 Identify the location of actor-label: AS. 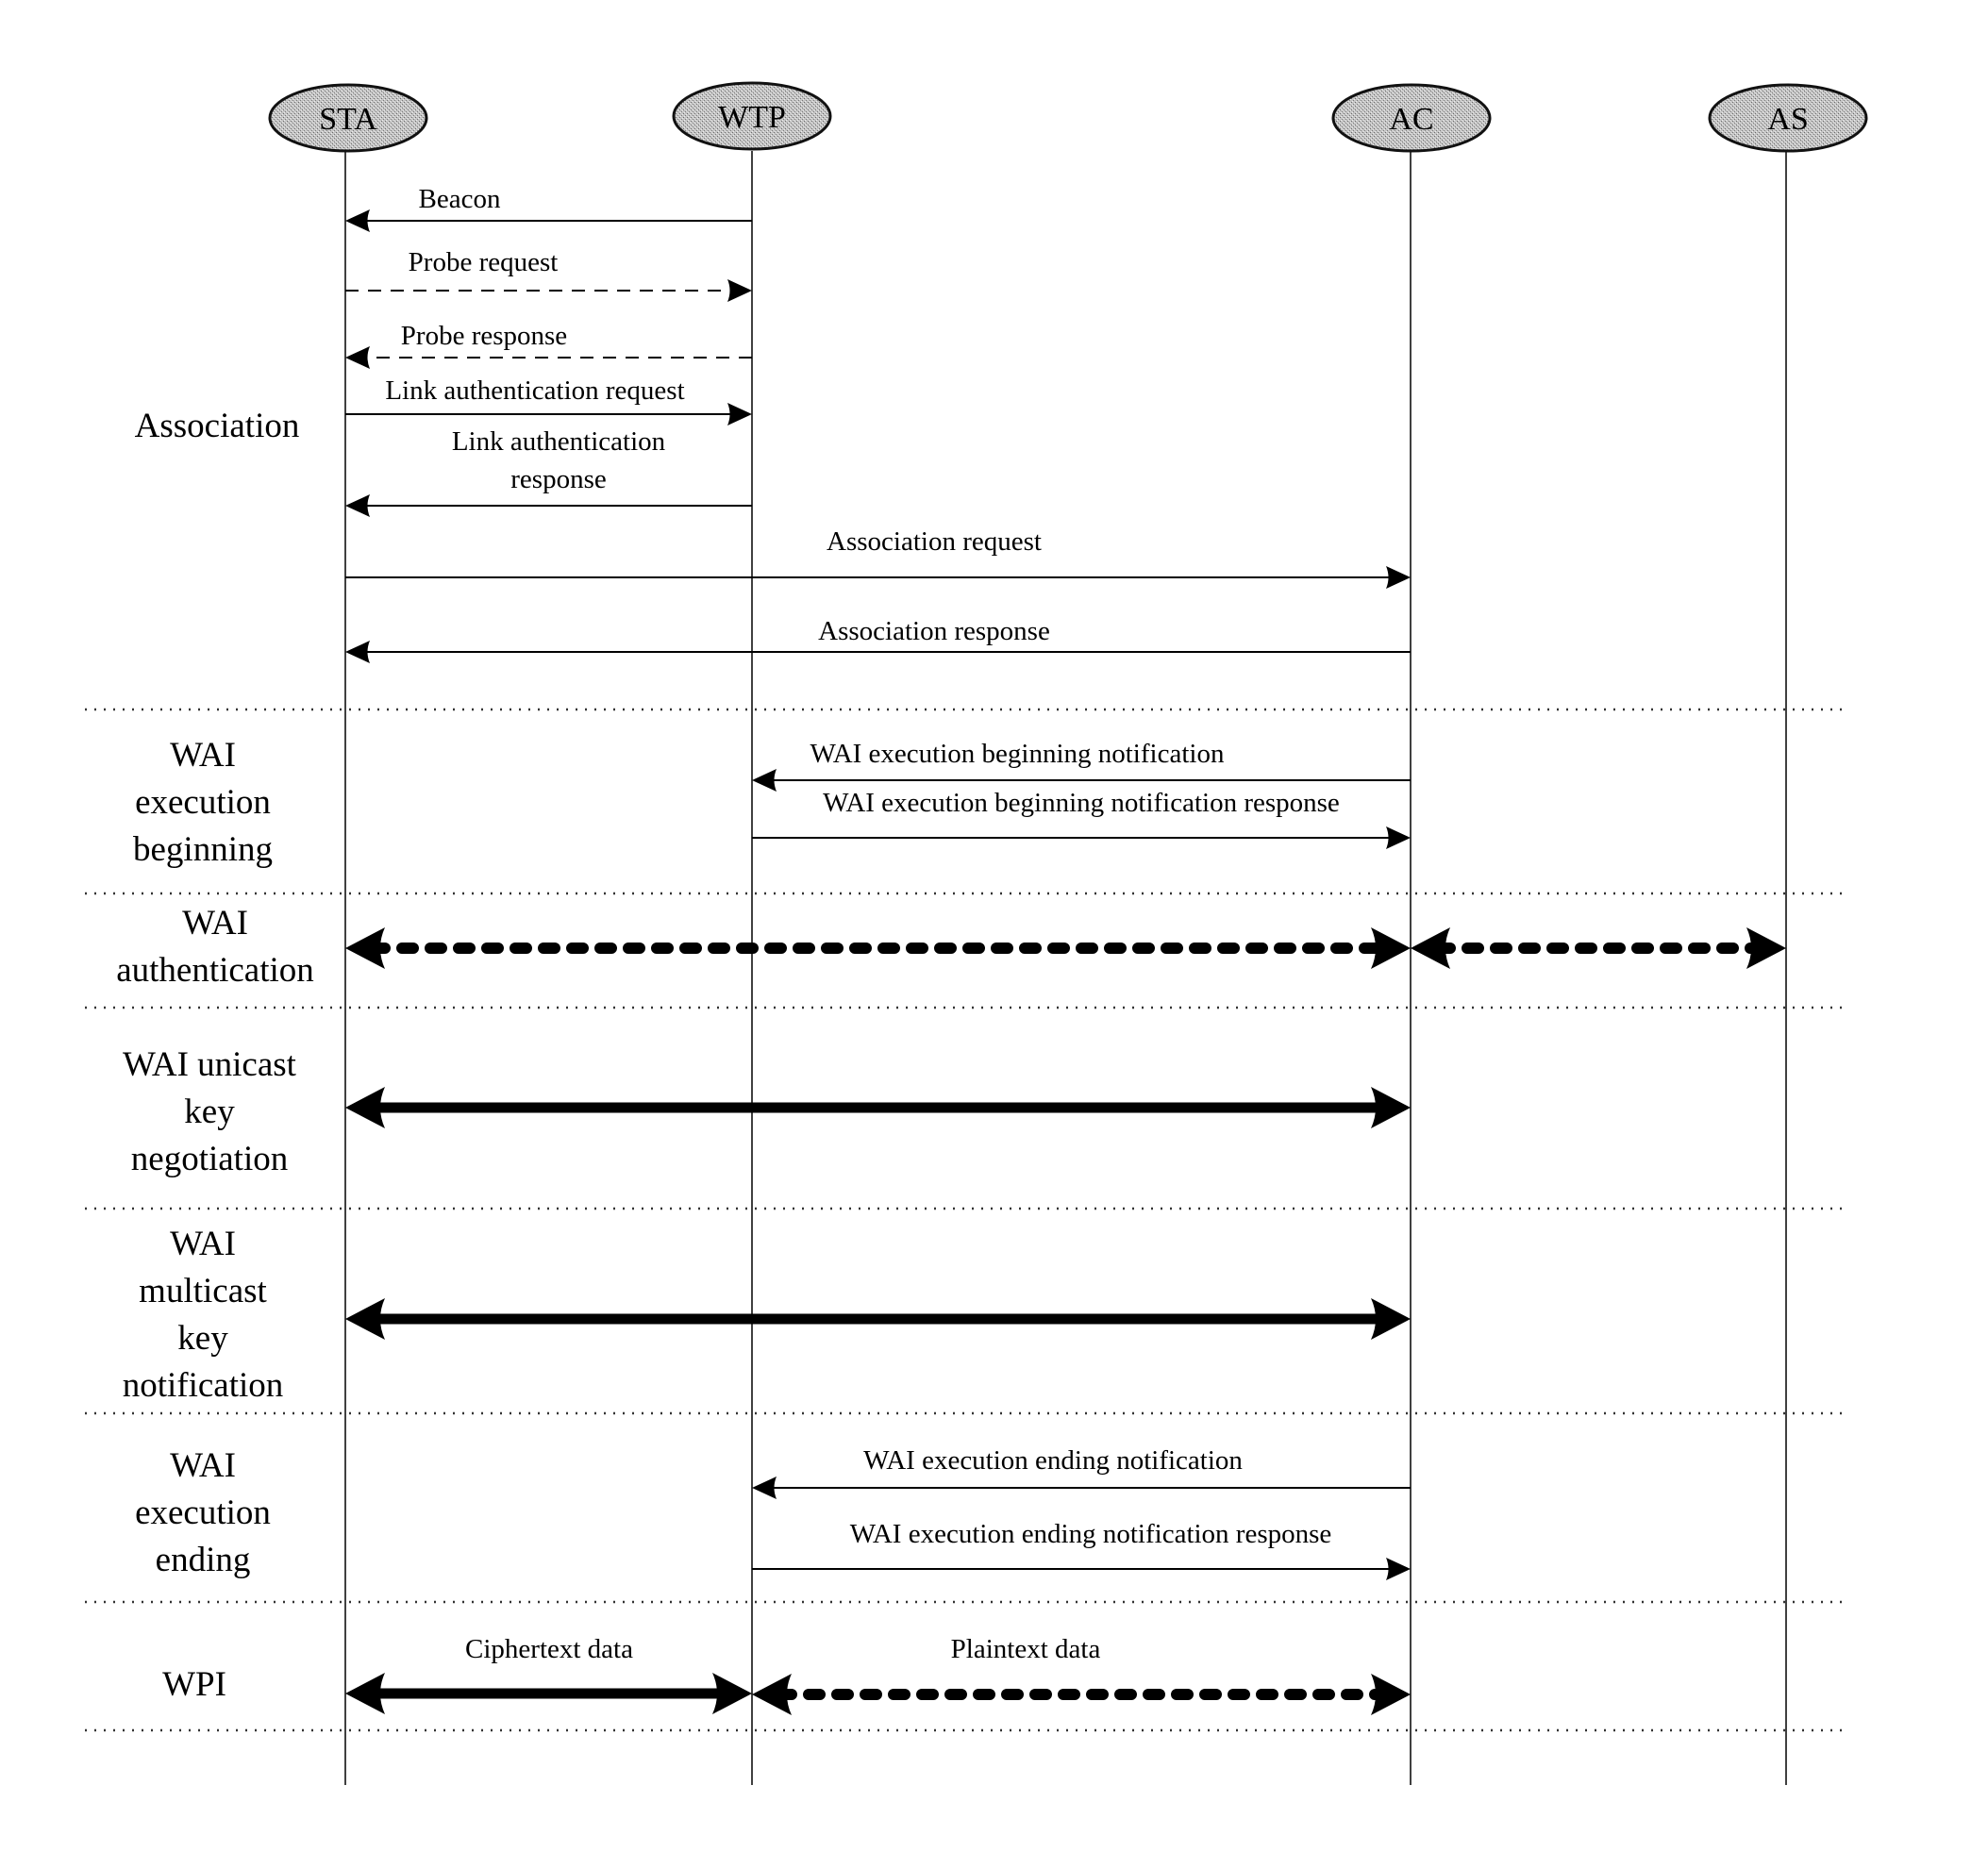
(1787, 119).